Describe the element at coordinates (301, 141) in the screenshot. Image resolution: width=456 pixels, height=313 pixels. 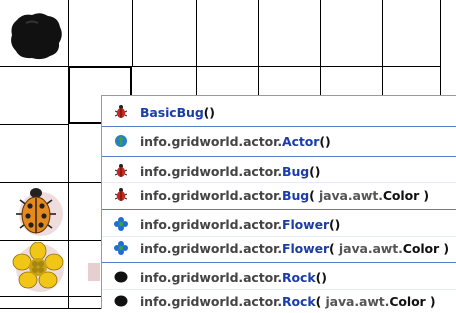
I see `class-name: Actor` at that location.